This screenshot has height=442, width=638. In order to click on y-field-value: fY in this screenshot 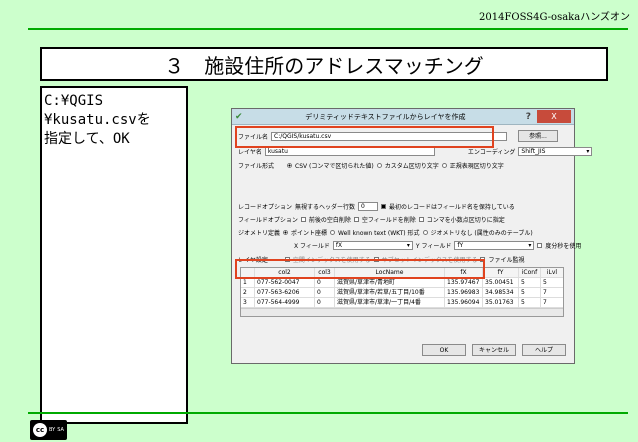, I will do `click(460, 245)`.